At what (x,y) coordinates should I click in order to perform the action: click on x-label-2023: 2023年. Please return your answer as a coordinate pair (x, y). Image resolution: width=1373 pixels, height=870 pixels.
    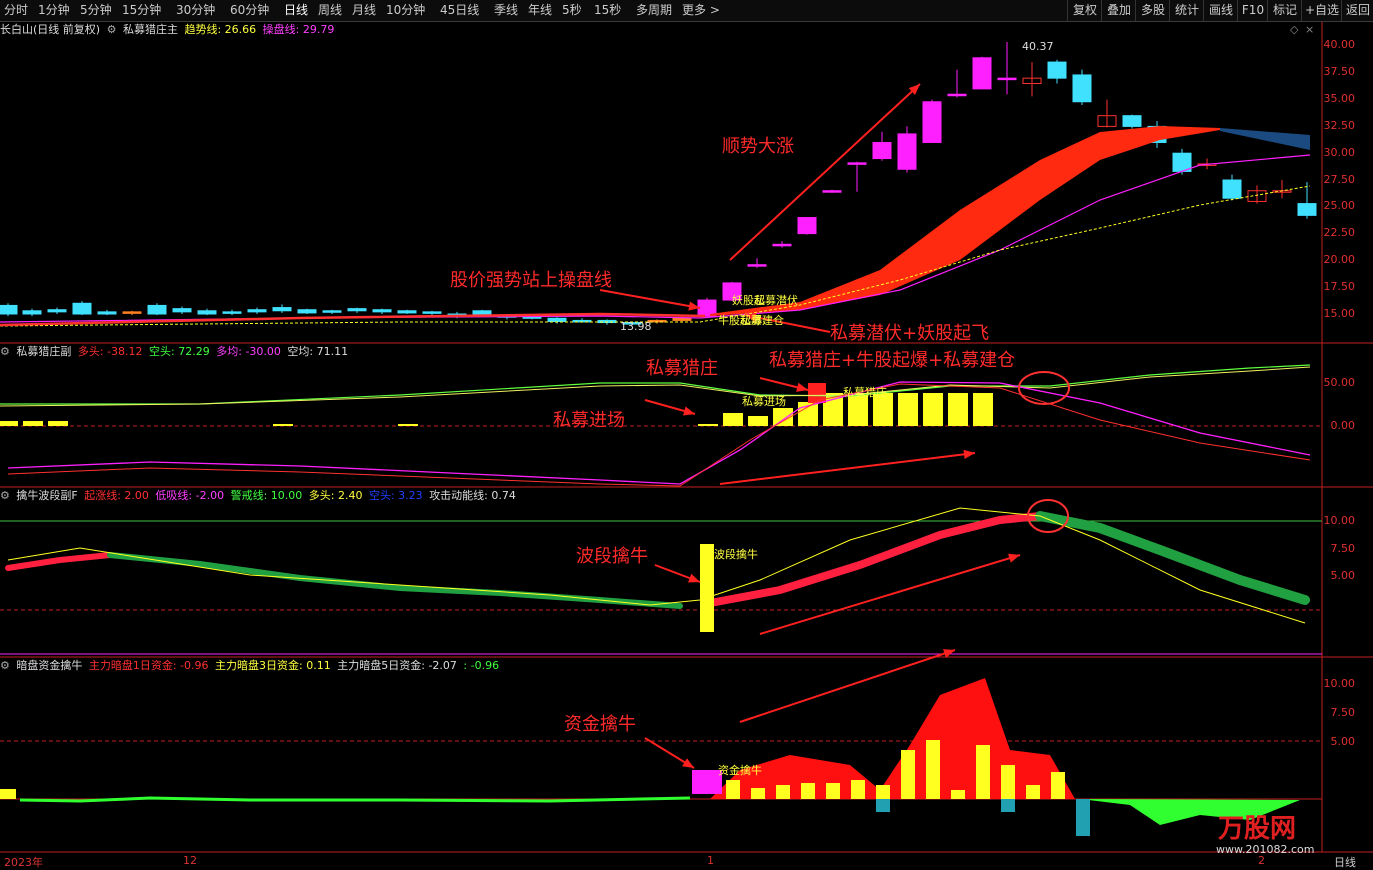
    Looking at the image, I should click on (23, 862).